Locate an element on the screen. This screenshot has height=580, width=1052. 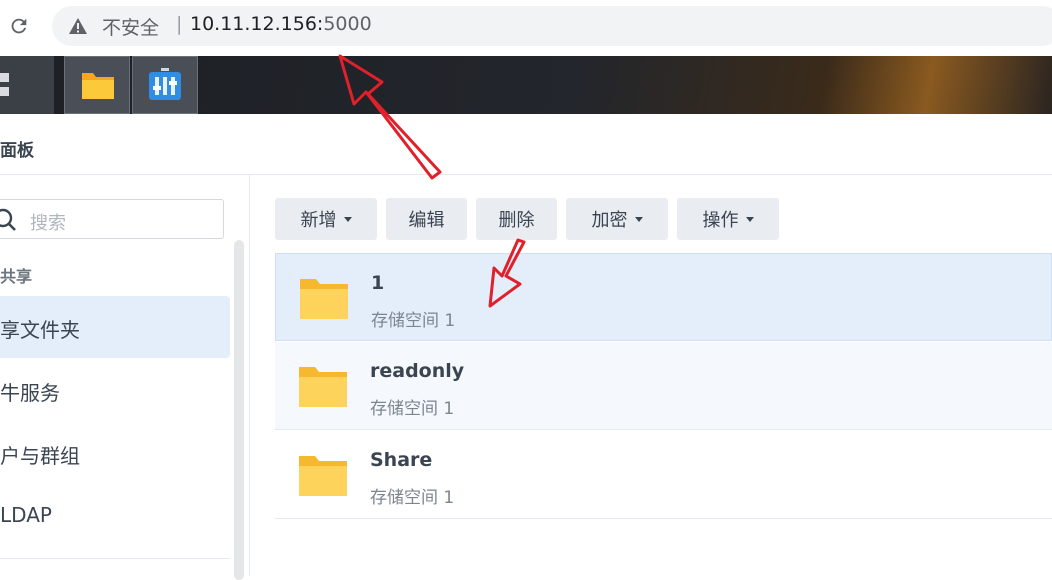
control-panel-icon is located at coordinates (165, 84).